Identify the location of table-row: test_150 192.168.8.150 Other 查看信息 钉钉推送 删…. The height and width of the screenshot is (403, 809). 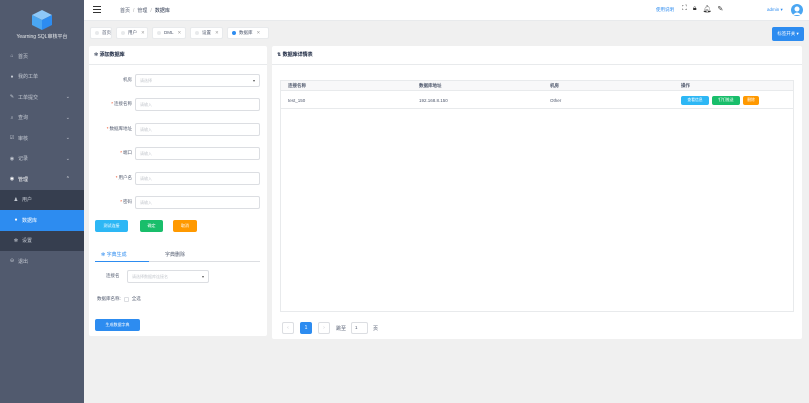
(537, 100).